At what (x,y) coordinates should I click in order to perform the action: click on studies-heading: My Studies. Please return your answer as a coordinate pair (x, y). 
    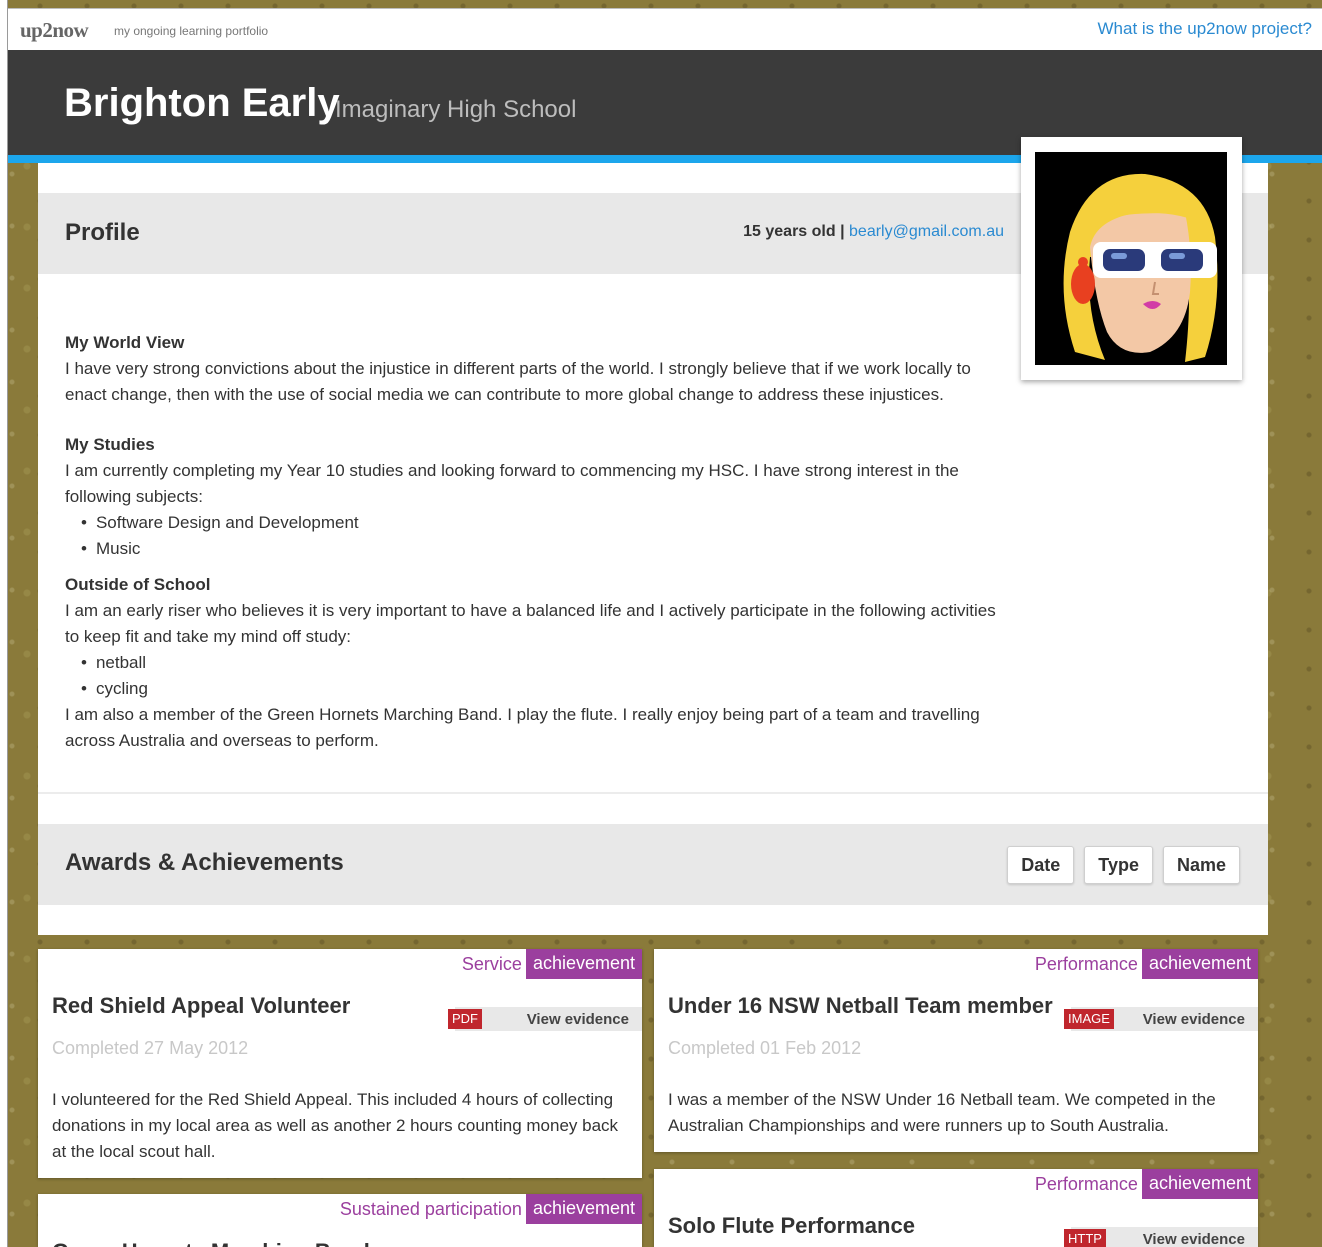
    Looking at the image, I should click on (110, 444).